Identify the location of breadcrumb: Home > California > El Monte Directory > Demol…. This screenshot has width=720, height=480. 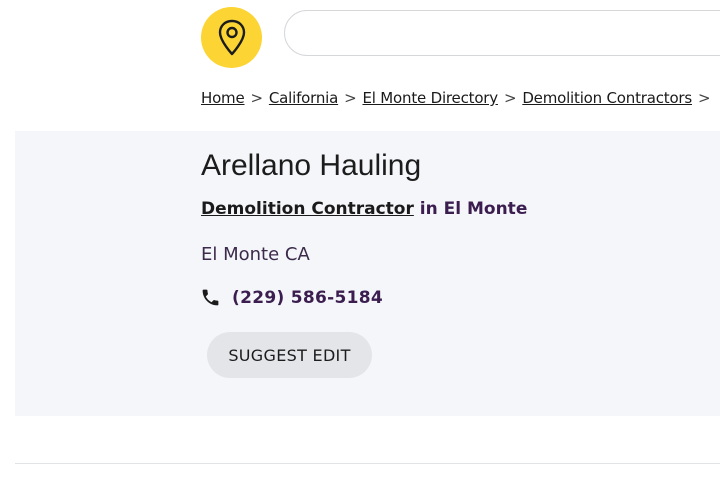
(458, 98).